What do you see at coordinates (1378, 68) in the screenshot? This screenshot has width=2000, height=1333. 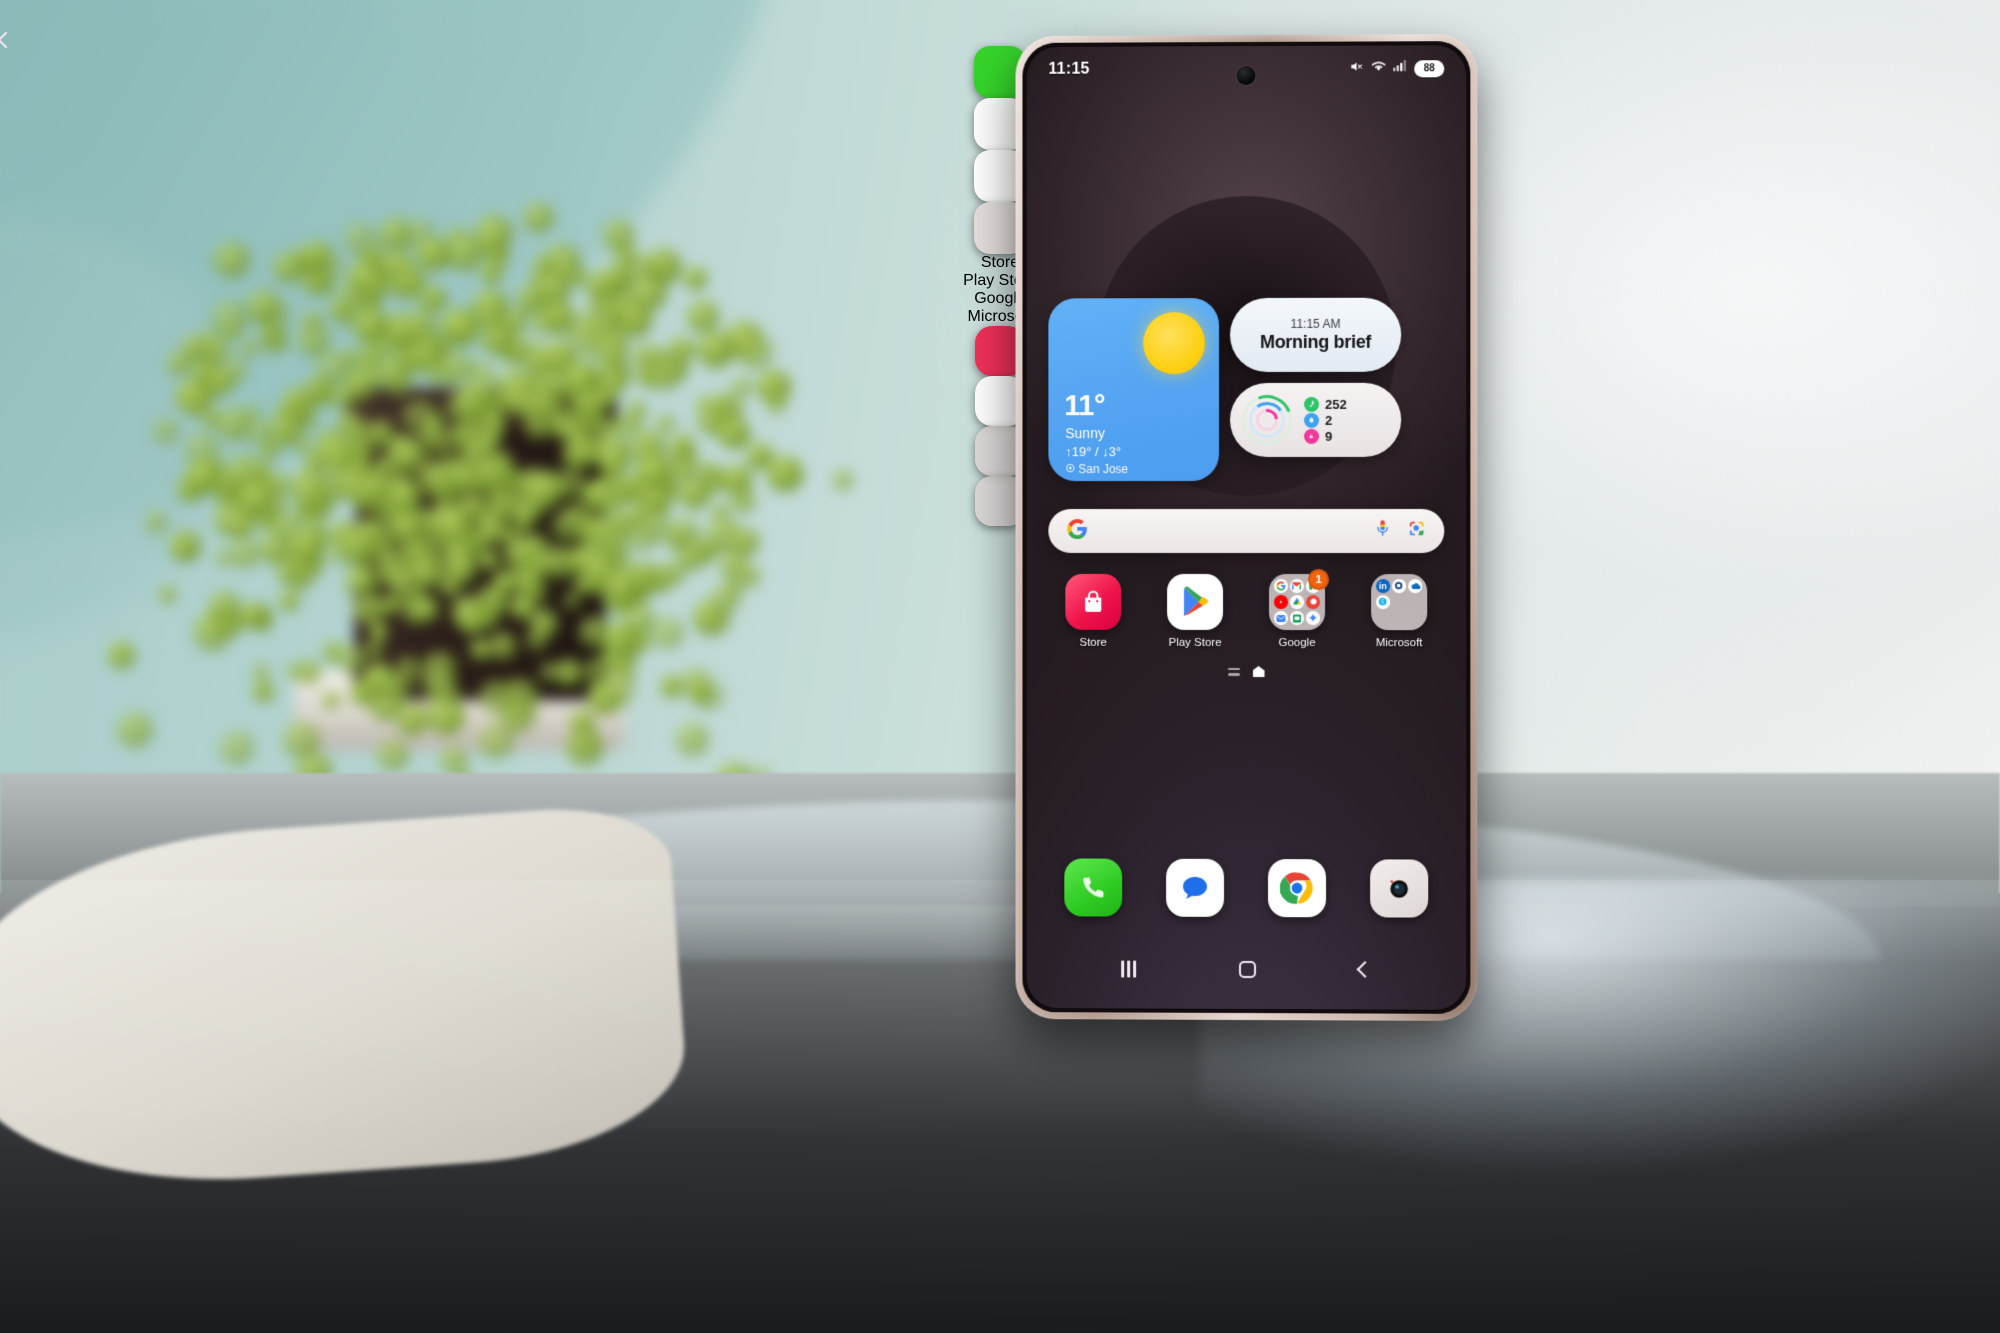 I see `wifi-icon` at bounding box center [1378, 68].